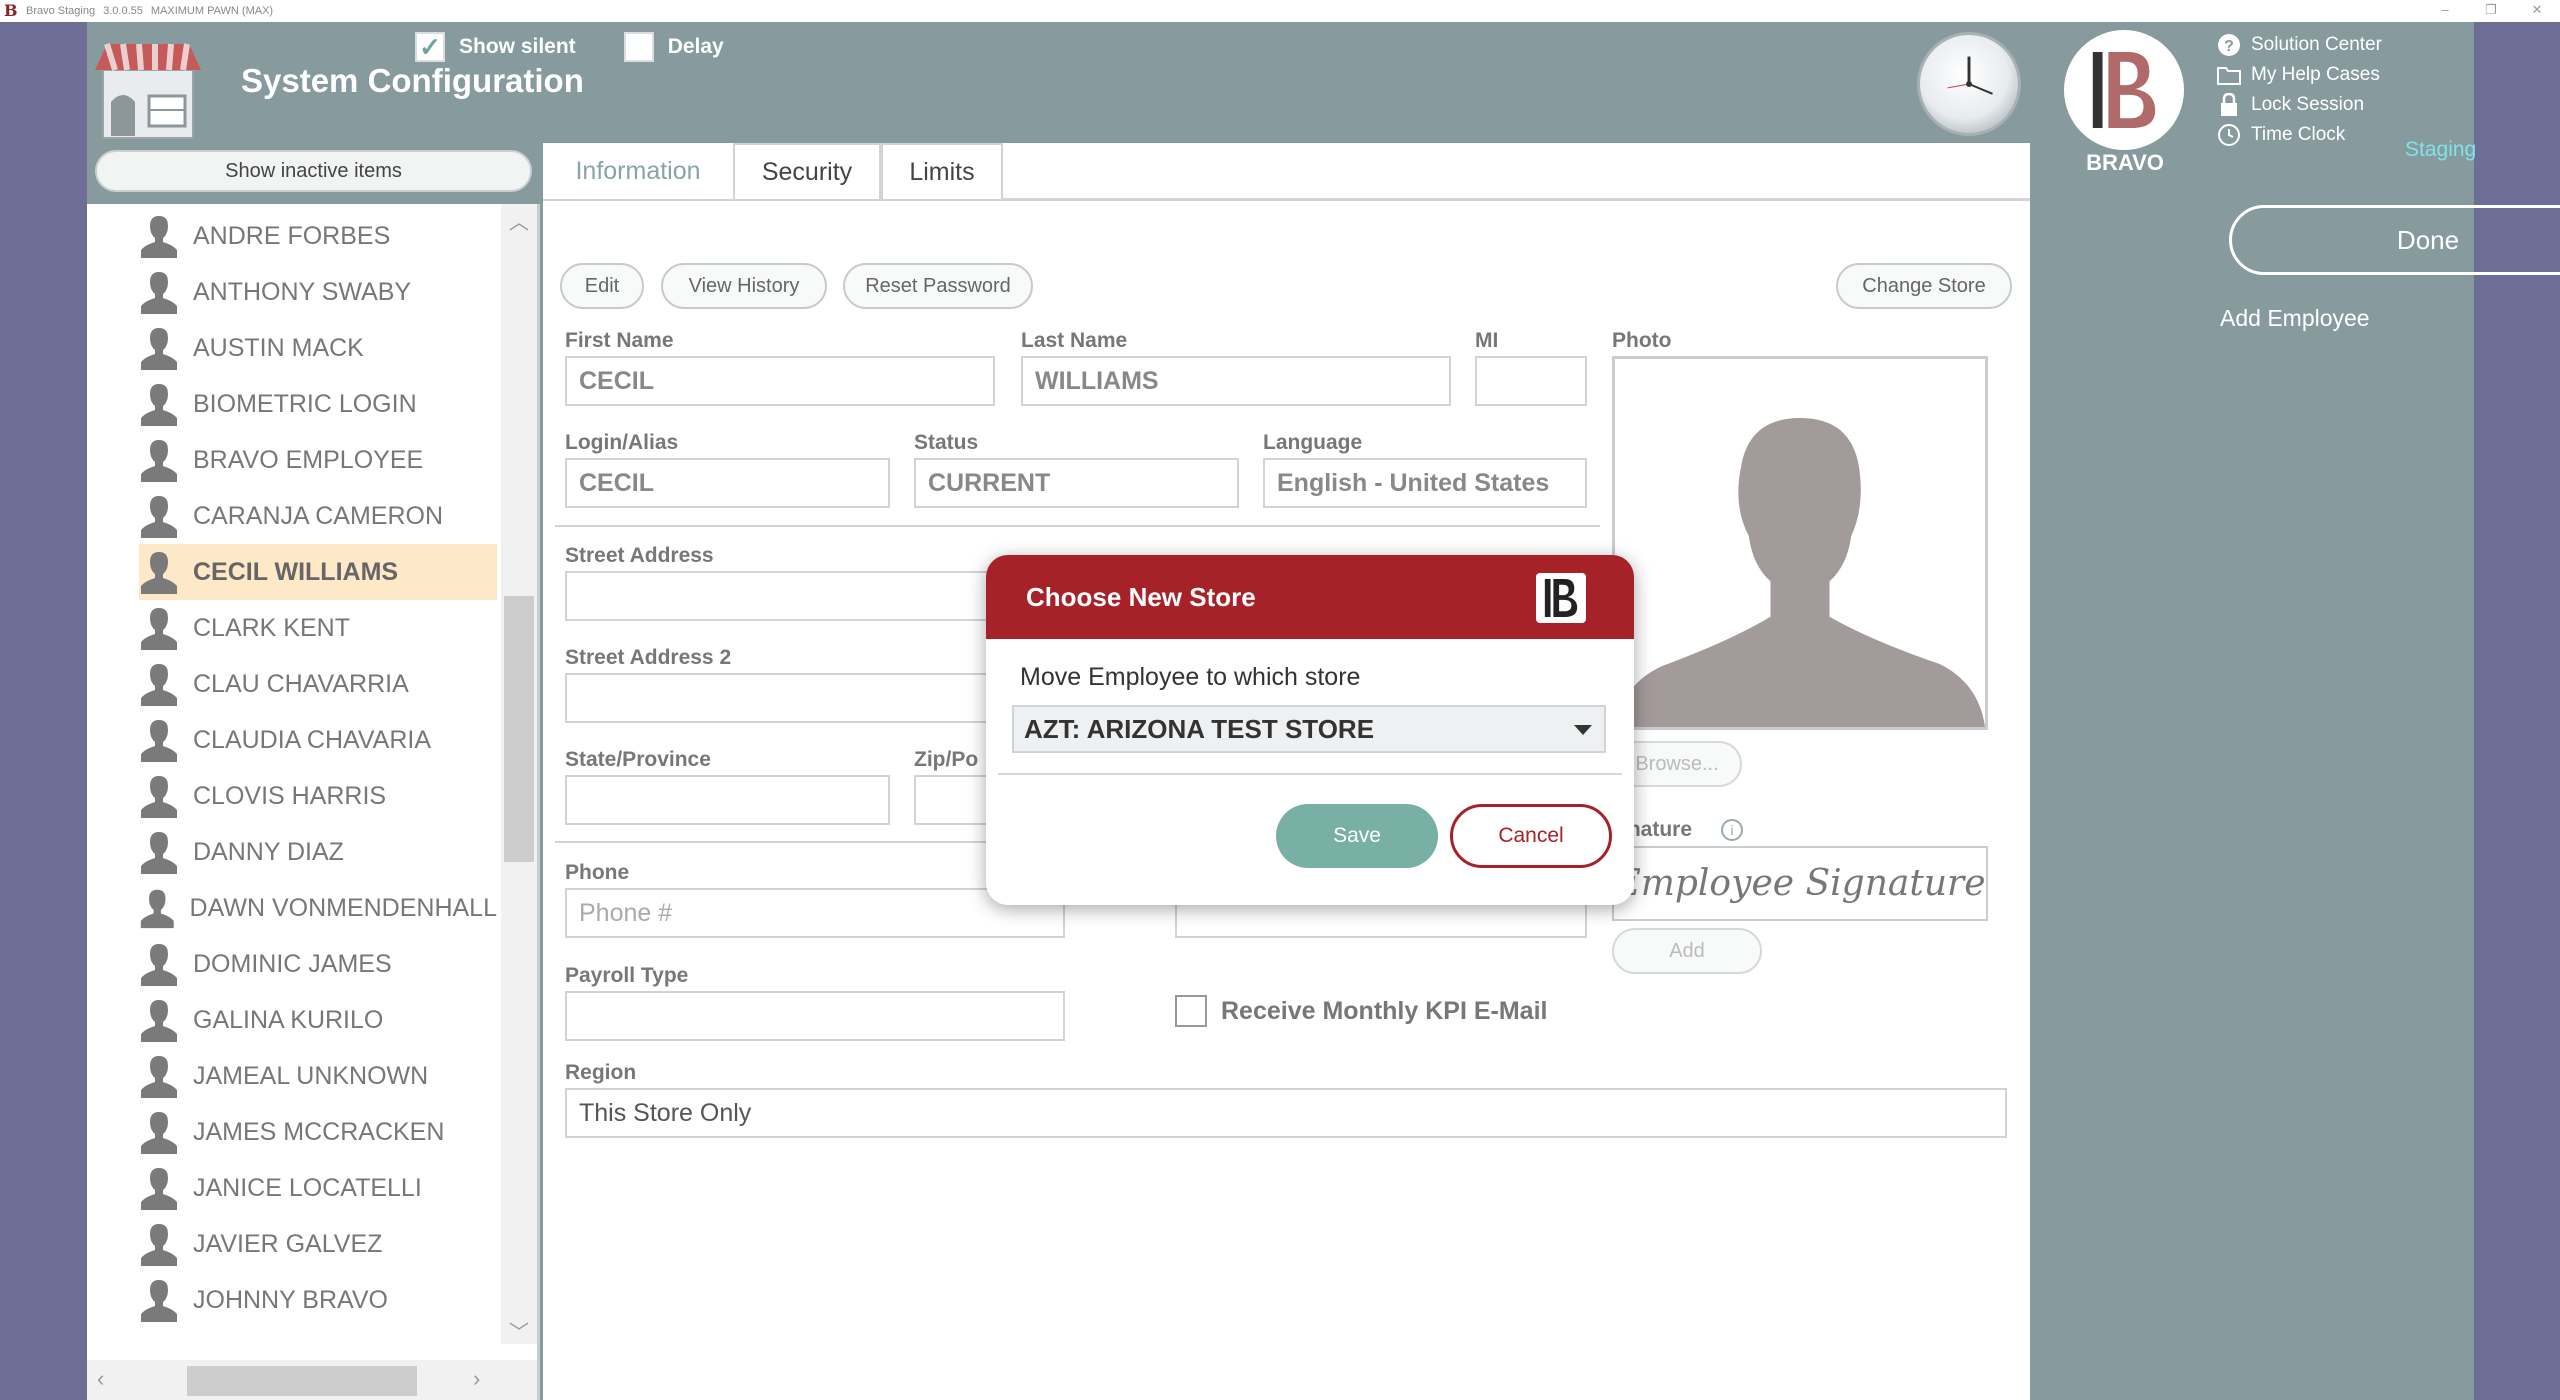 Image resolution: width=2560 pixels, height=1400 pixels. I want to click on show-silent-label: Show silent, so click(517, 46).